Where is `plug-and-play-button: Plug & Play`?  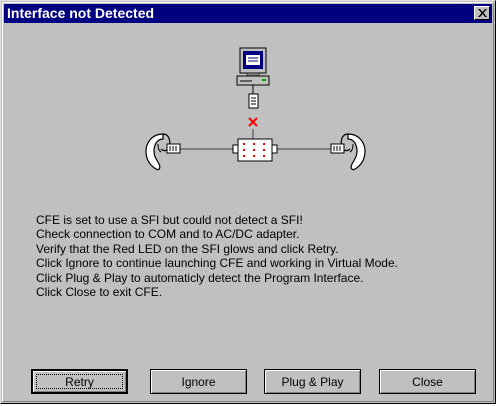 plug-and-play-button: Plug & Play is located at coordinates (312, 381).